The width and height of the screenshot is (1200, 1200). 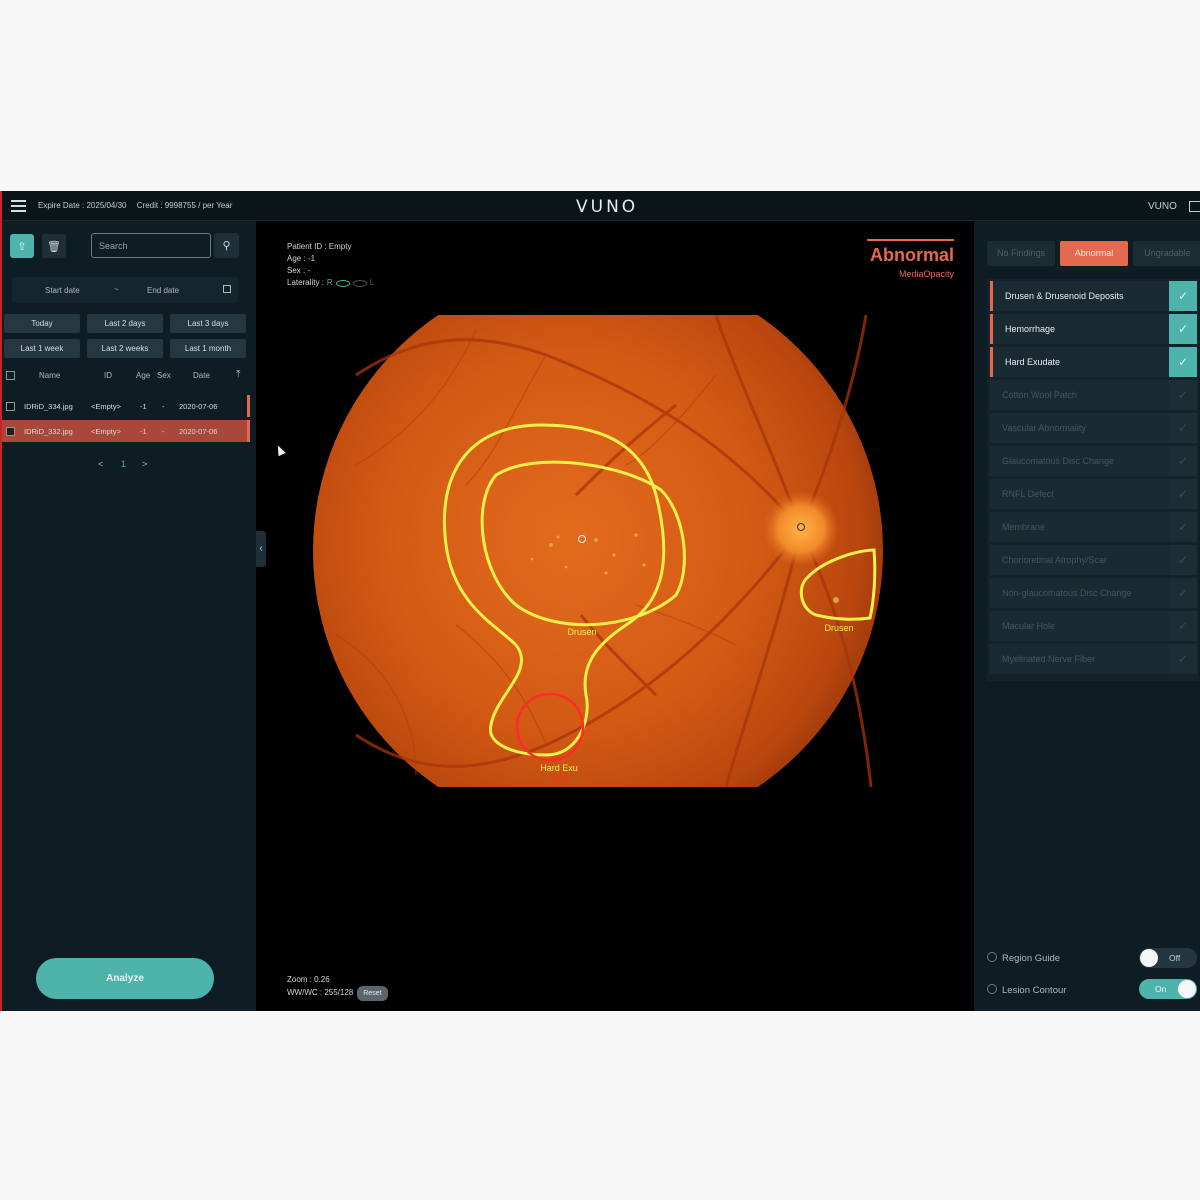 What do you see at coordinates (126, 406) in the screenshot?
I see `table-row: IDRiD_334.jpg <Empty> -1 - 2020-07-06` at bounding box center [126, 406].